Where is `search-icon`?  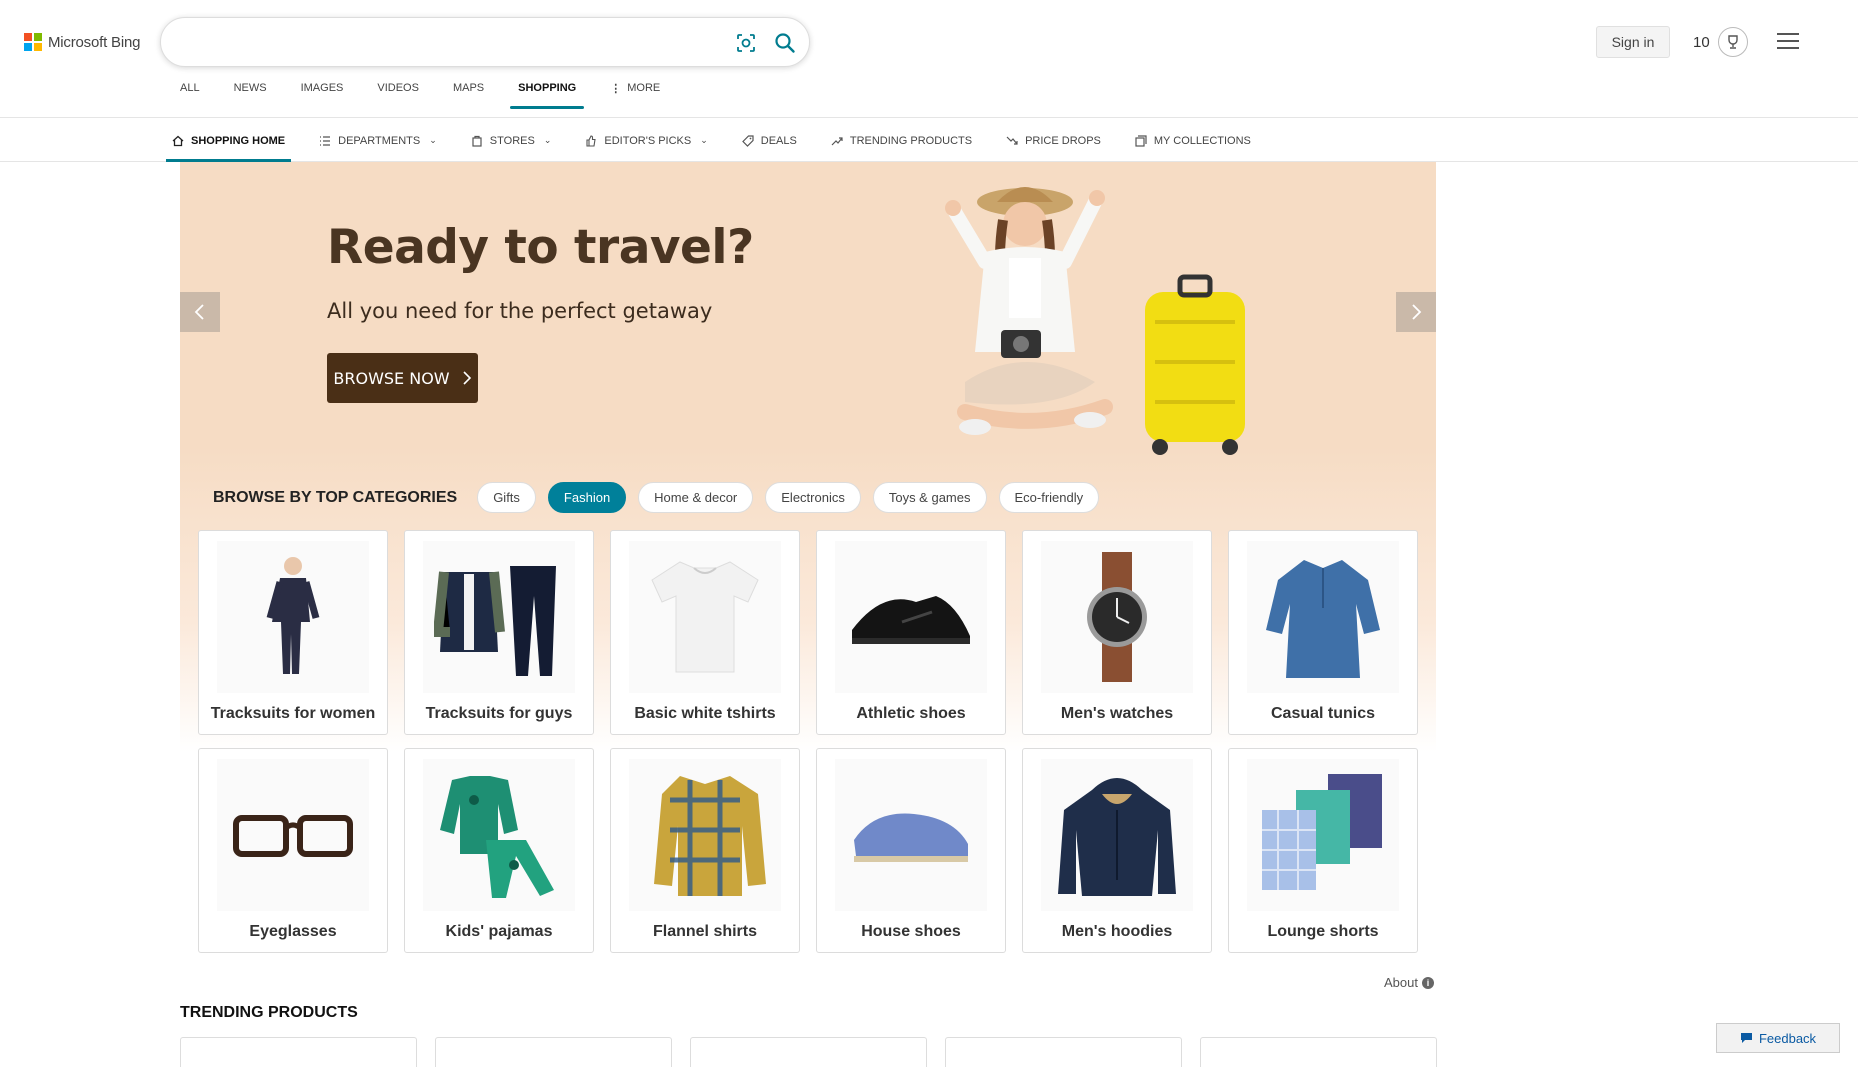 search-icon is located at coordinates (785, 43).